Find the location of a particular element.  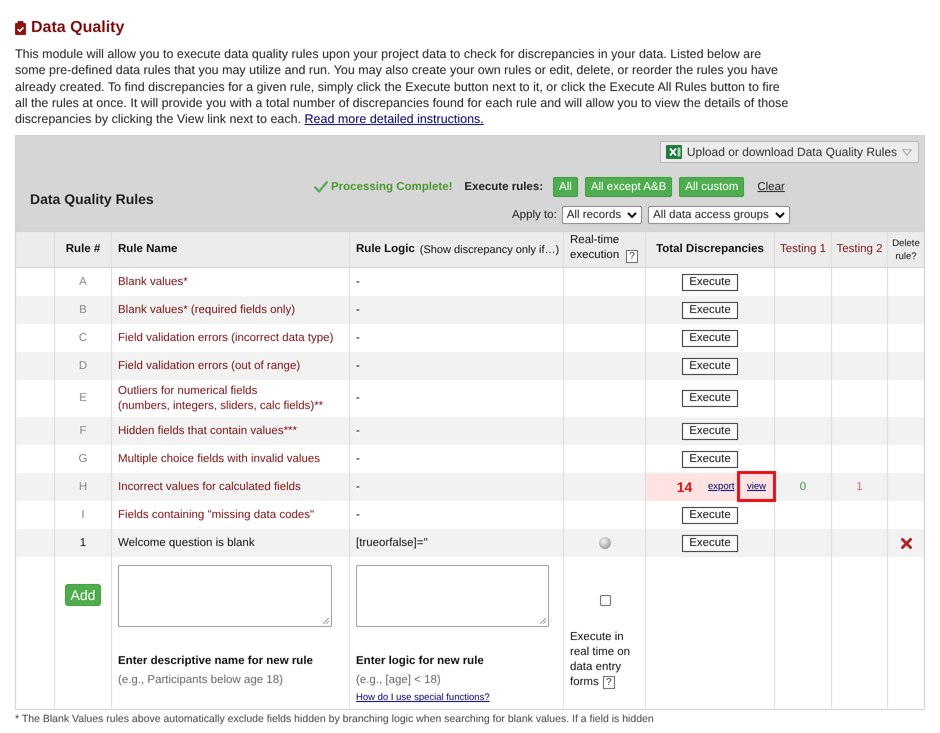

column-header: Rule # is located at coordinates (83, 250).